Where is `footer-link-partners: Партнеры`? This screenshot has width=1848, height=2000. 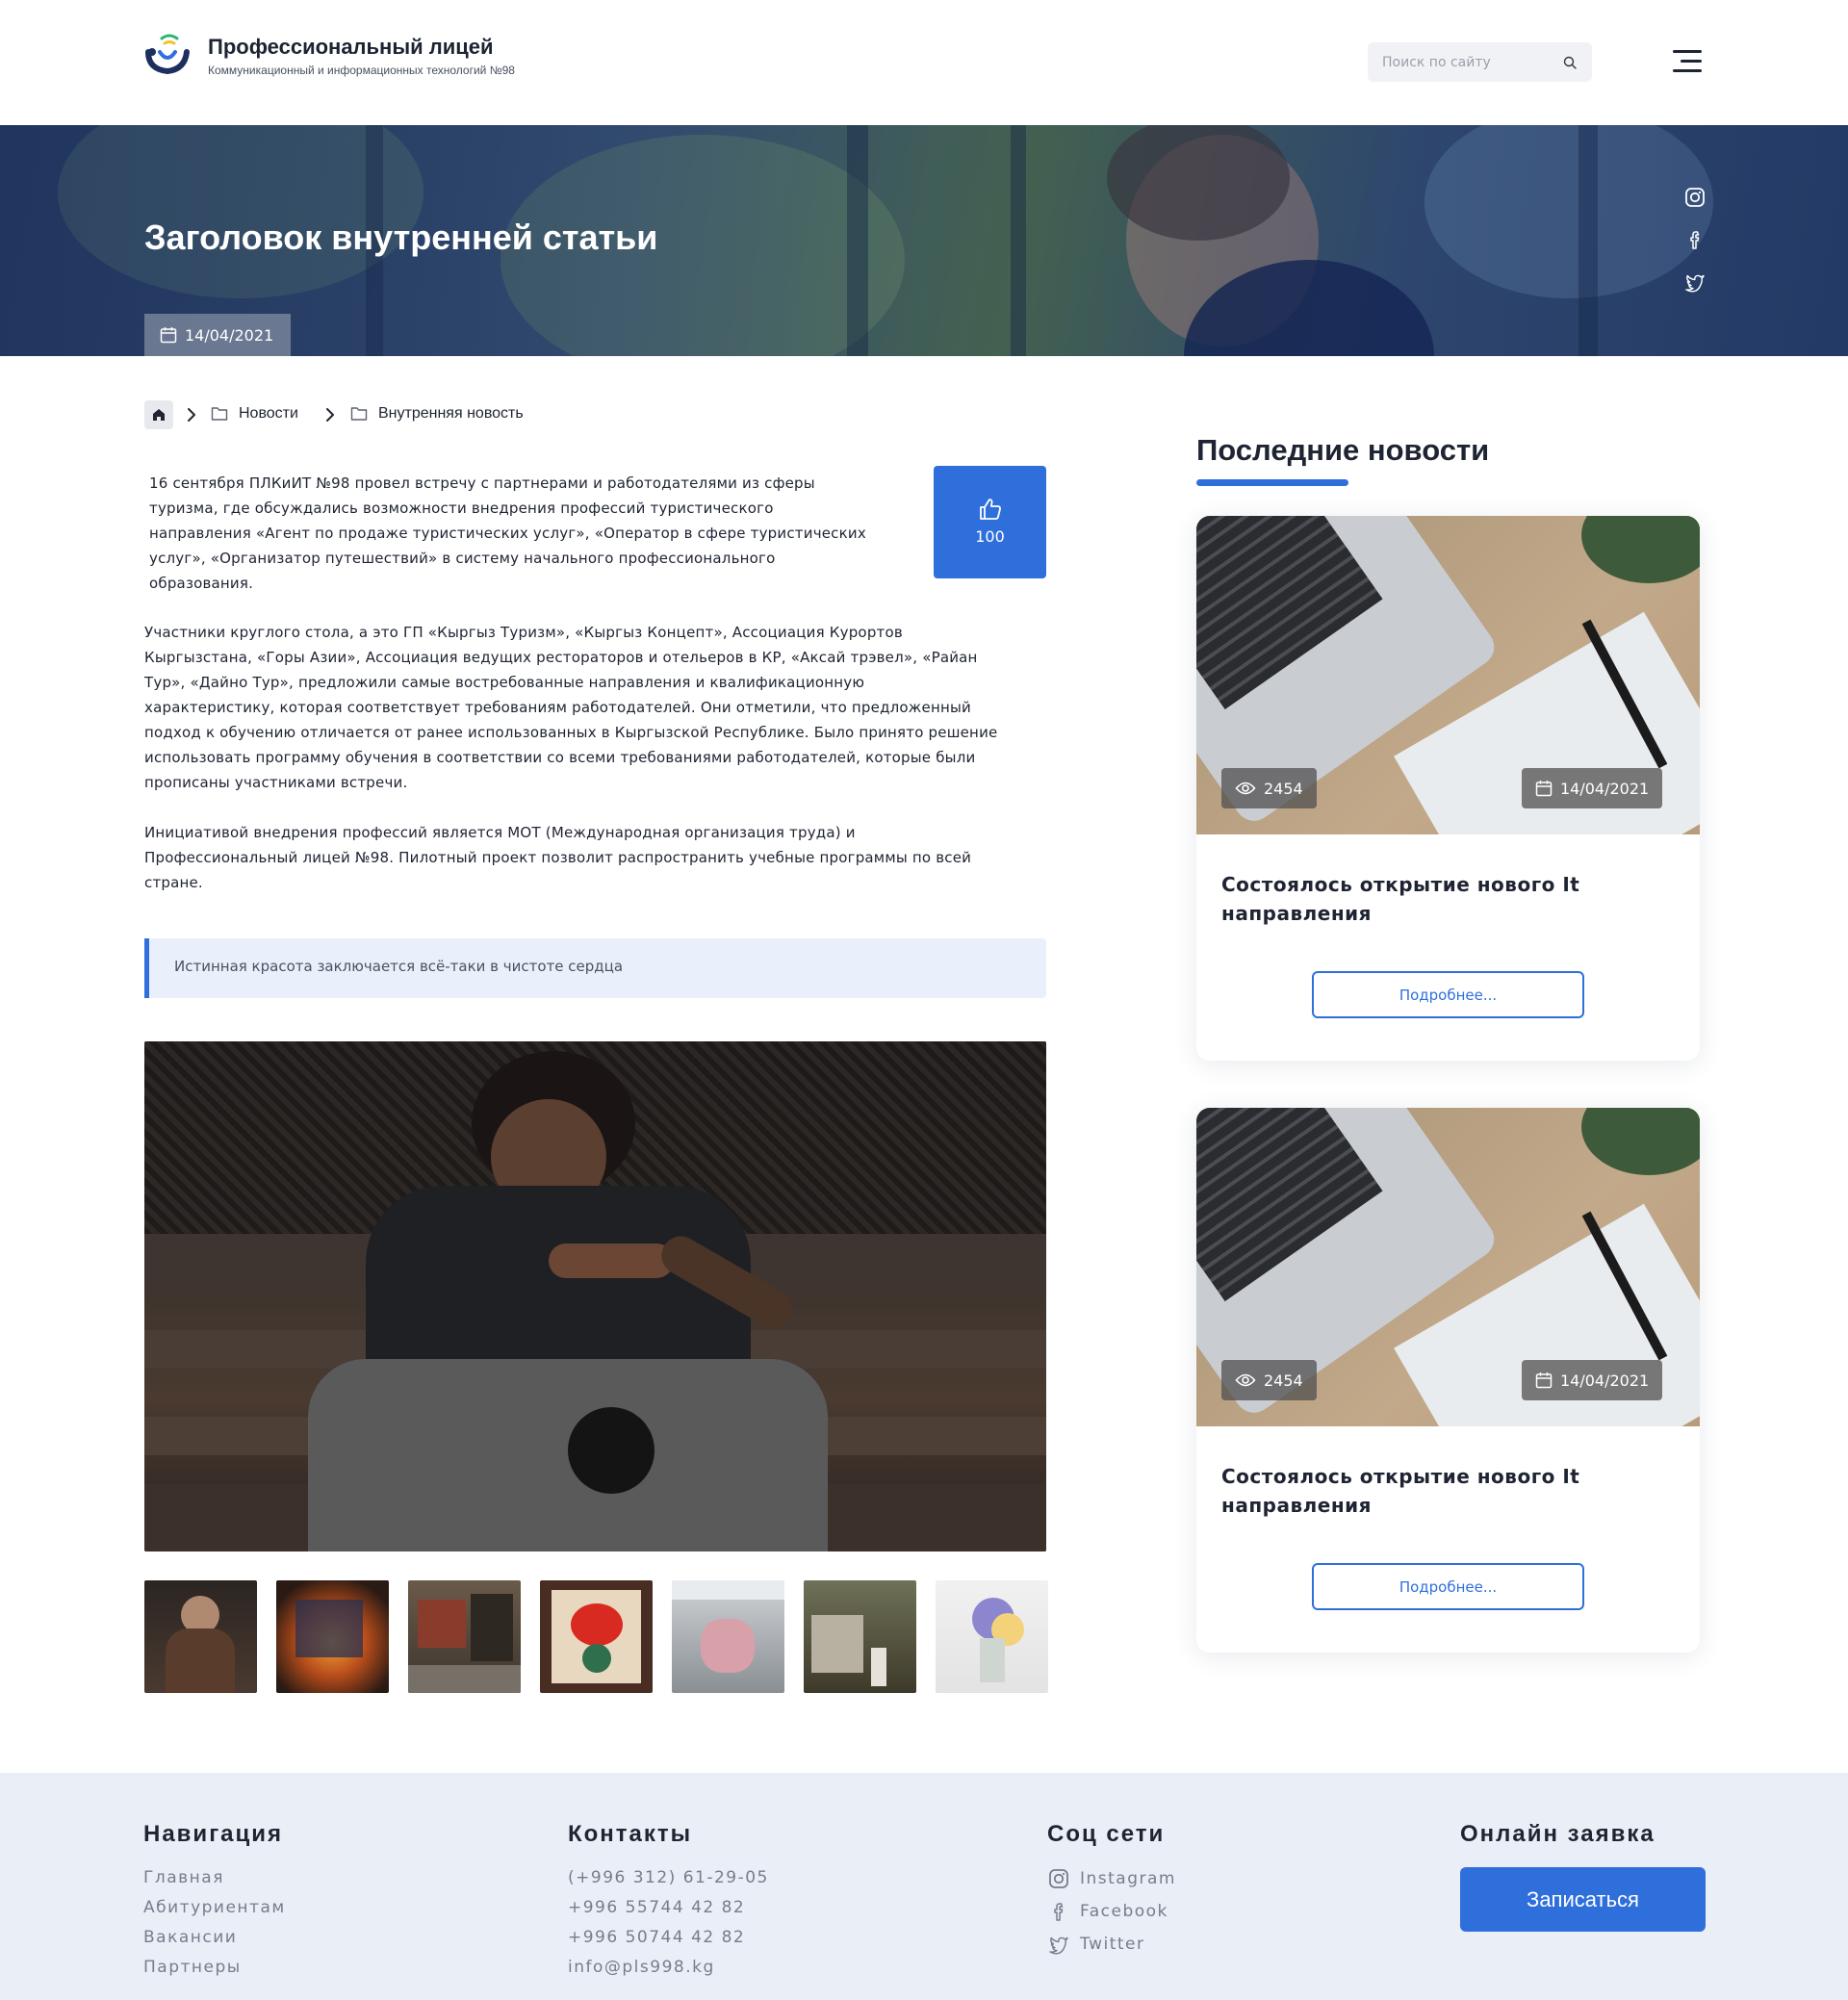 footer-link-partners: Партнеры is located at coordinates (192, 1967).